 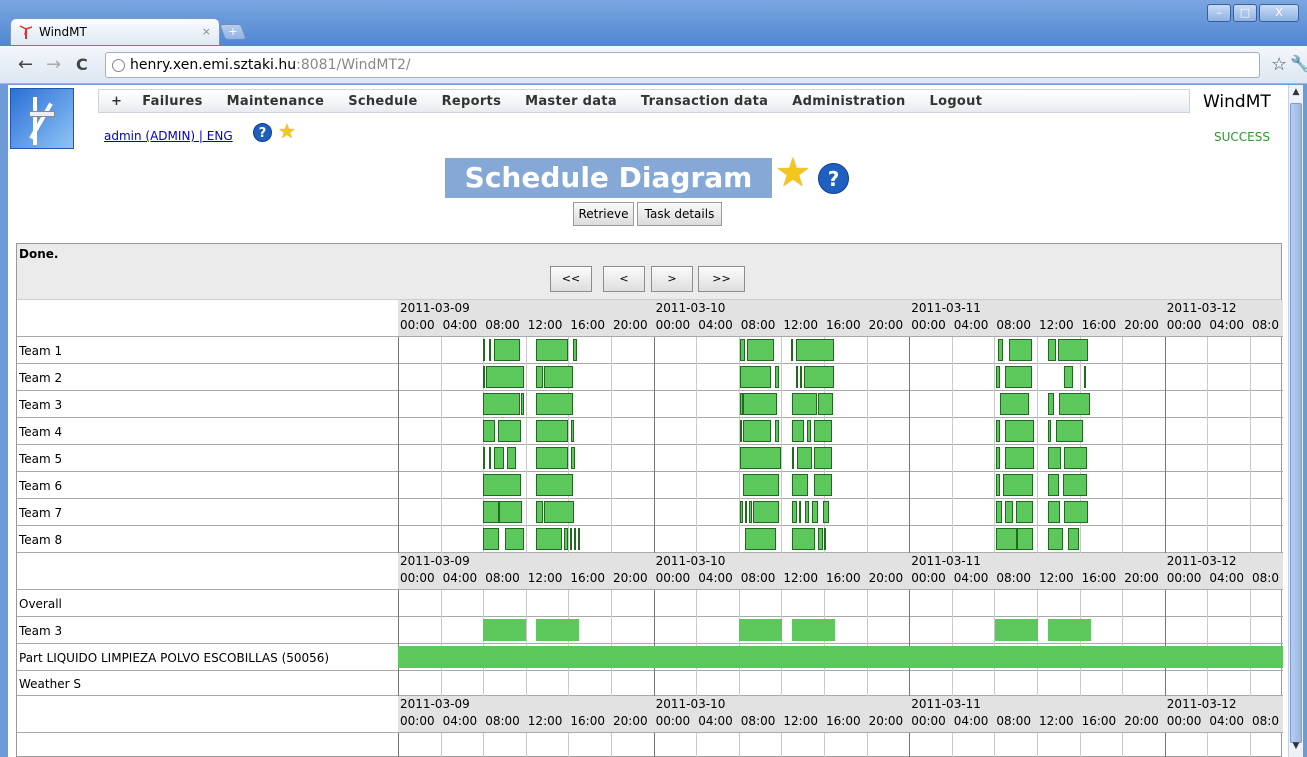 What do you see at coordinates (571, 101) in the screenshot?
I see `menu-item-master-data: Master data` at bounding box center [571, 101].